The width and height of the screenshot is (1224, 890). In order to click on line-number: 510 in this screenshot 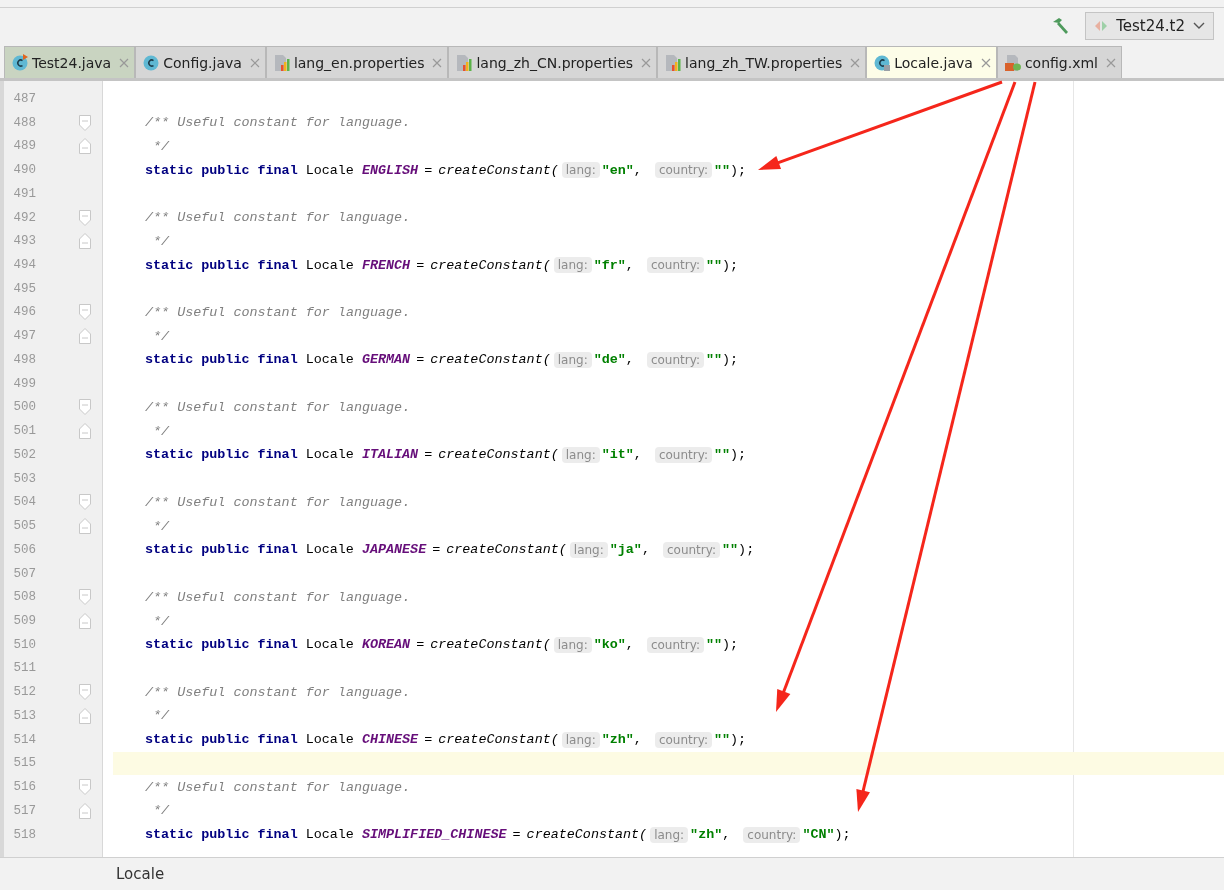, I will do `click(24, 644)`.